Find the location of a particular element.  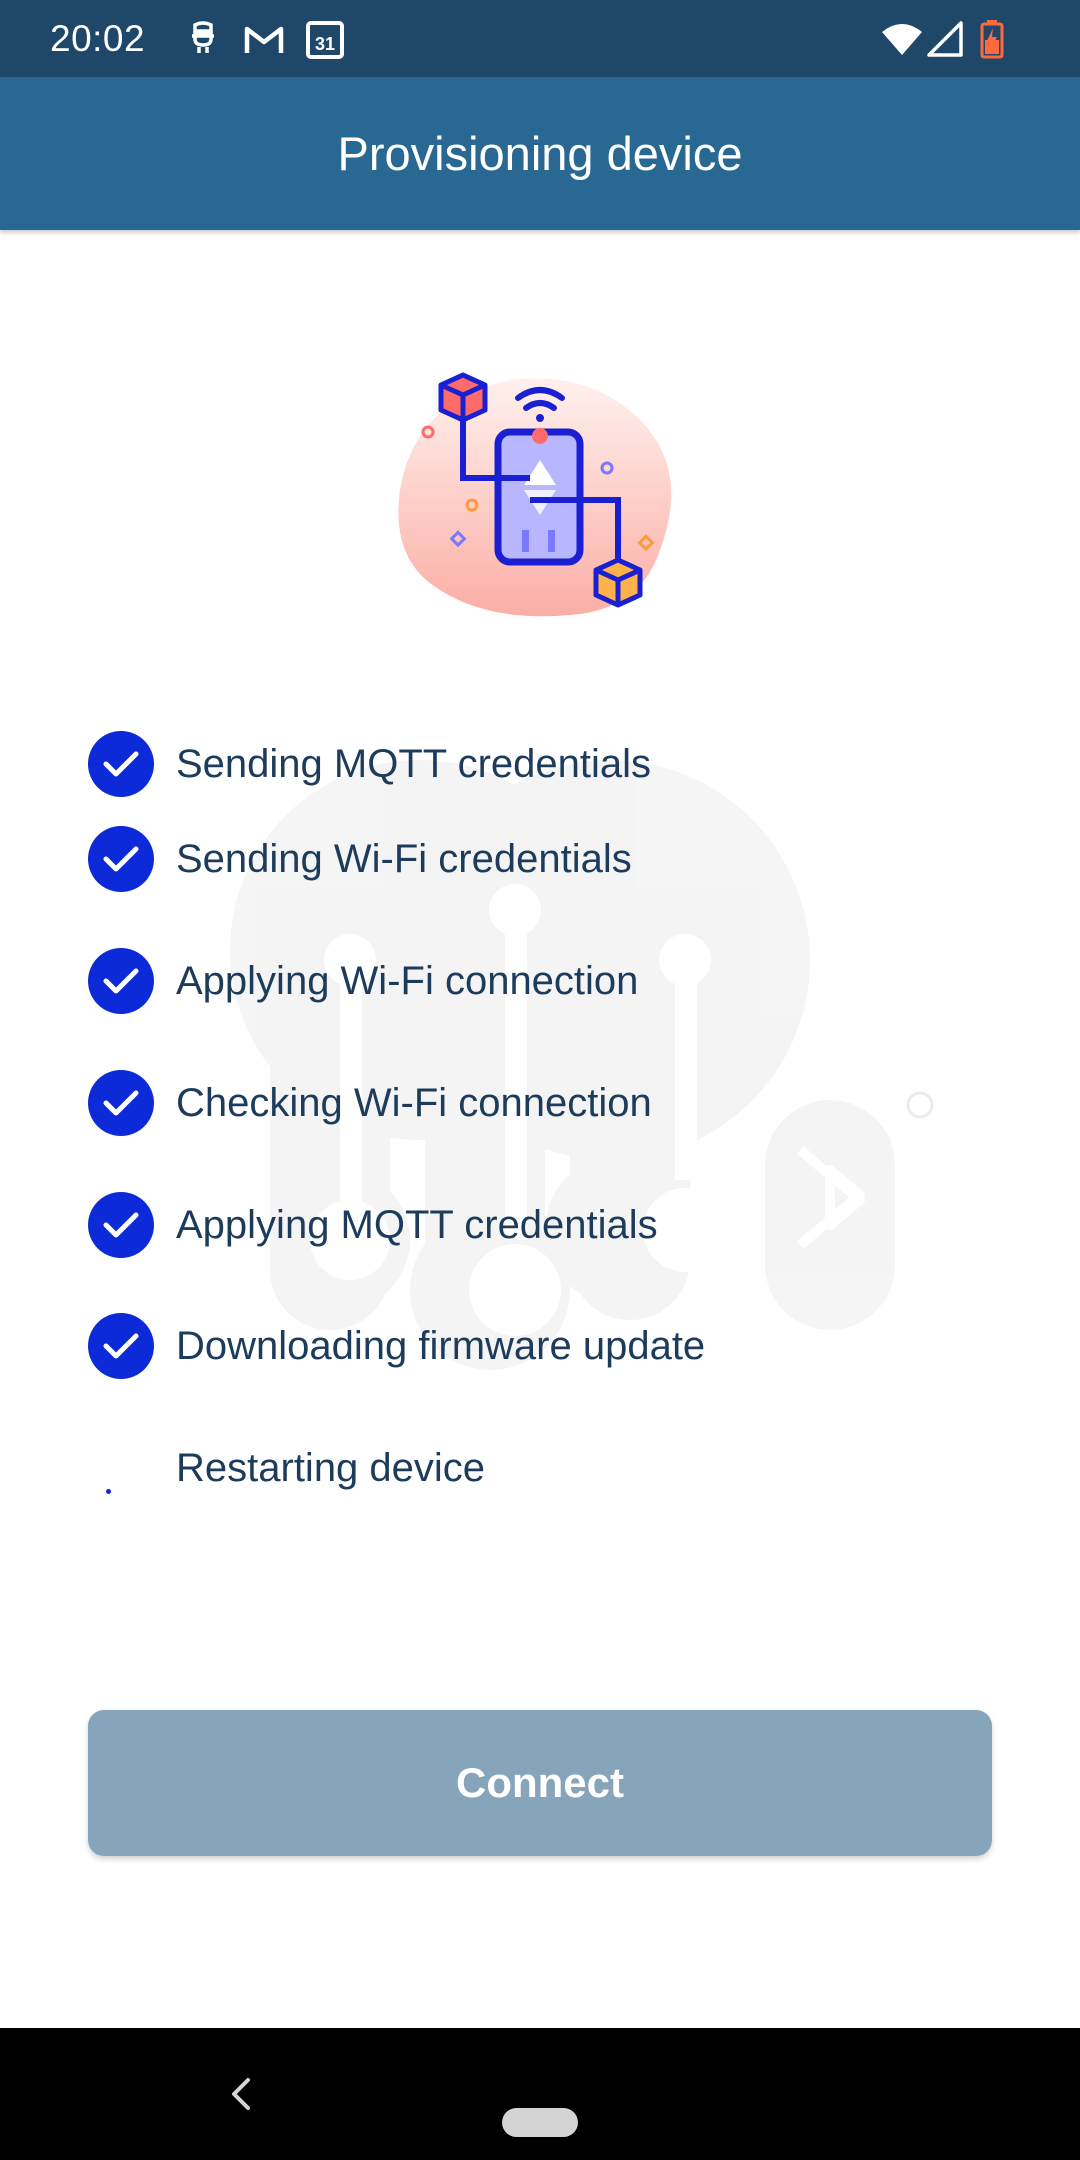

system-nav-bar is located at coordinates (540, 2094).